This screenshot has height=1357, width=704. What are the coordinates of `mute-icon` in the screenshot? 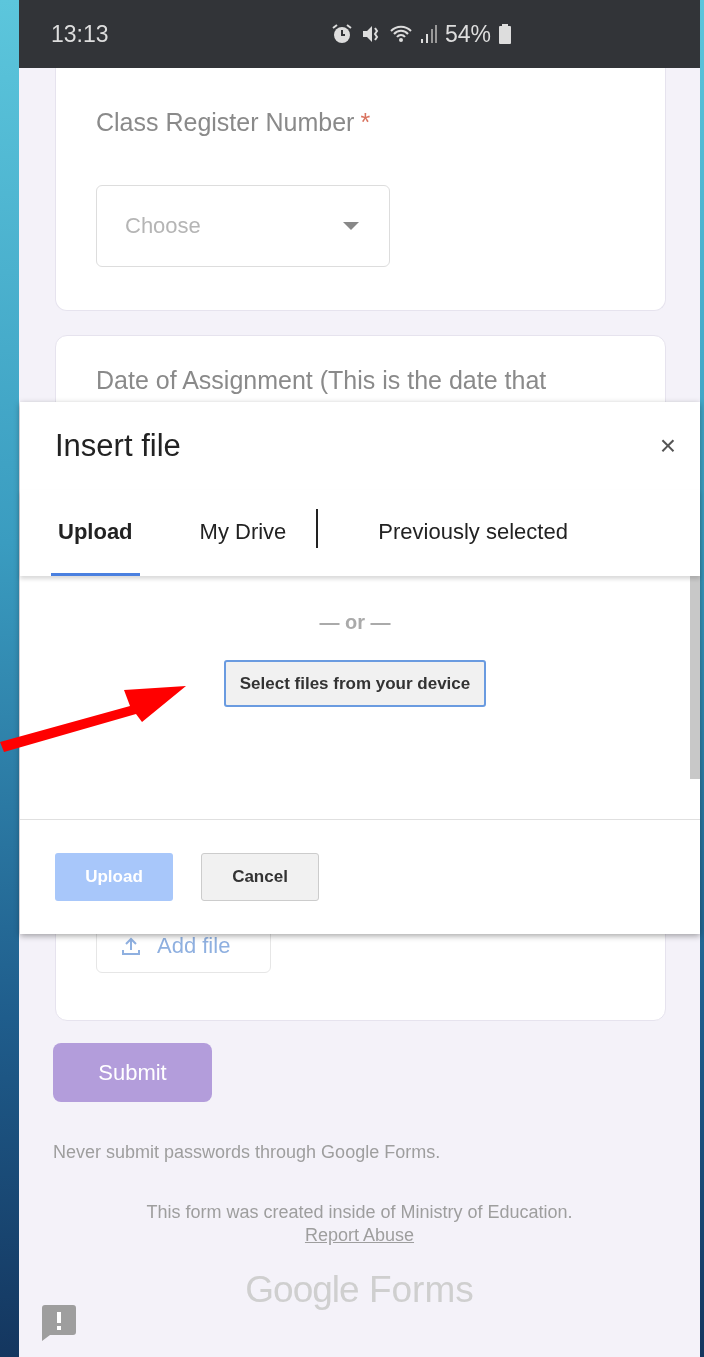 It's located at (371, 34).